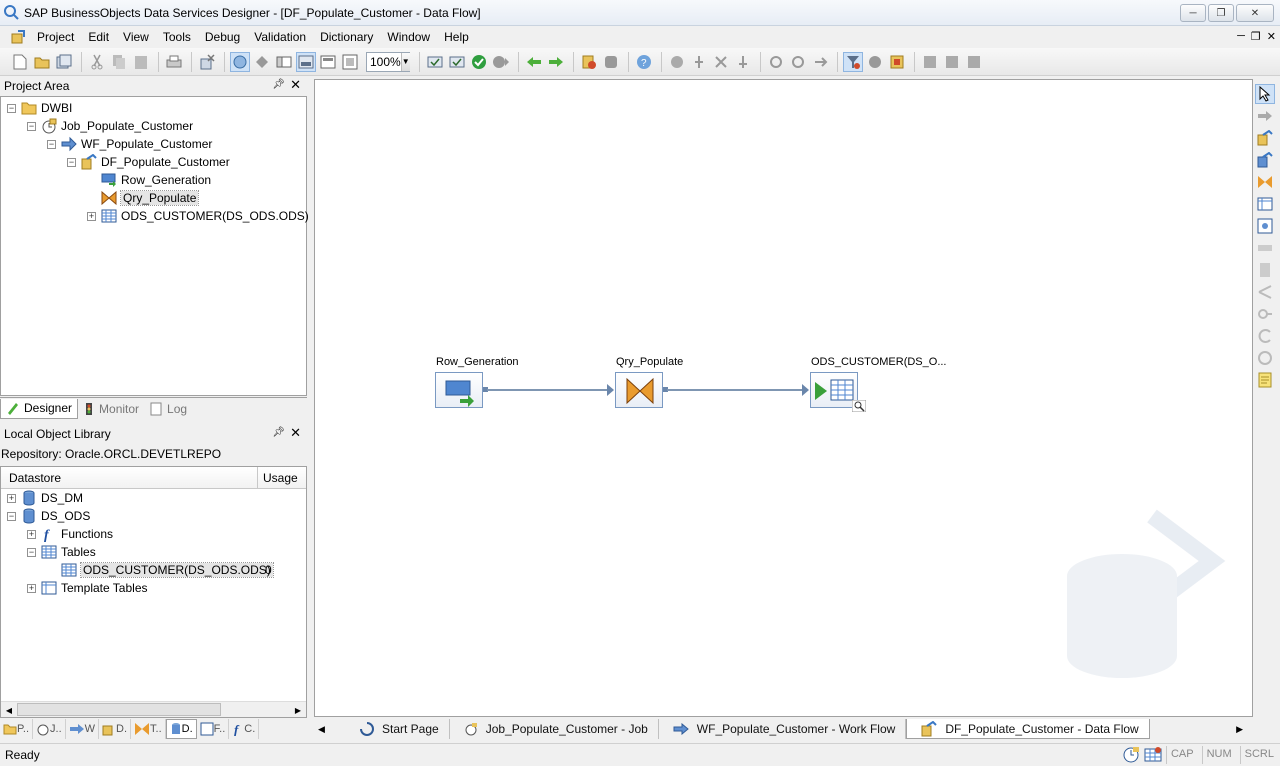 This screenshot has width=1280, height=766. I want to click on minimize-button: ─, so click(1193, 13).